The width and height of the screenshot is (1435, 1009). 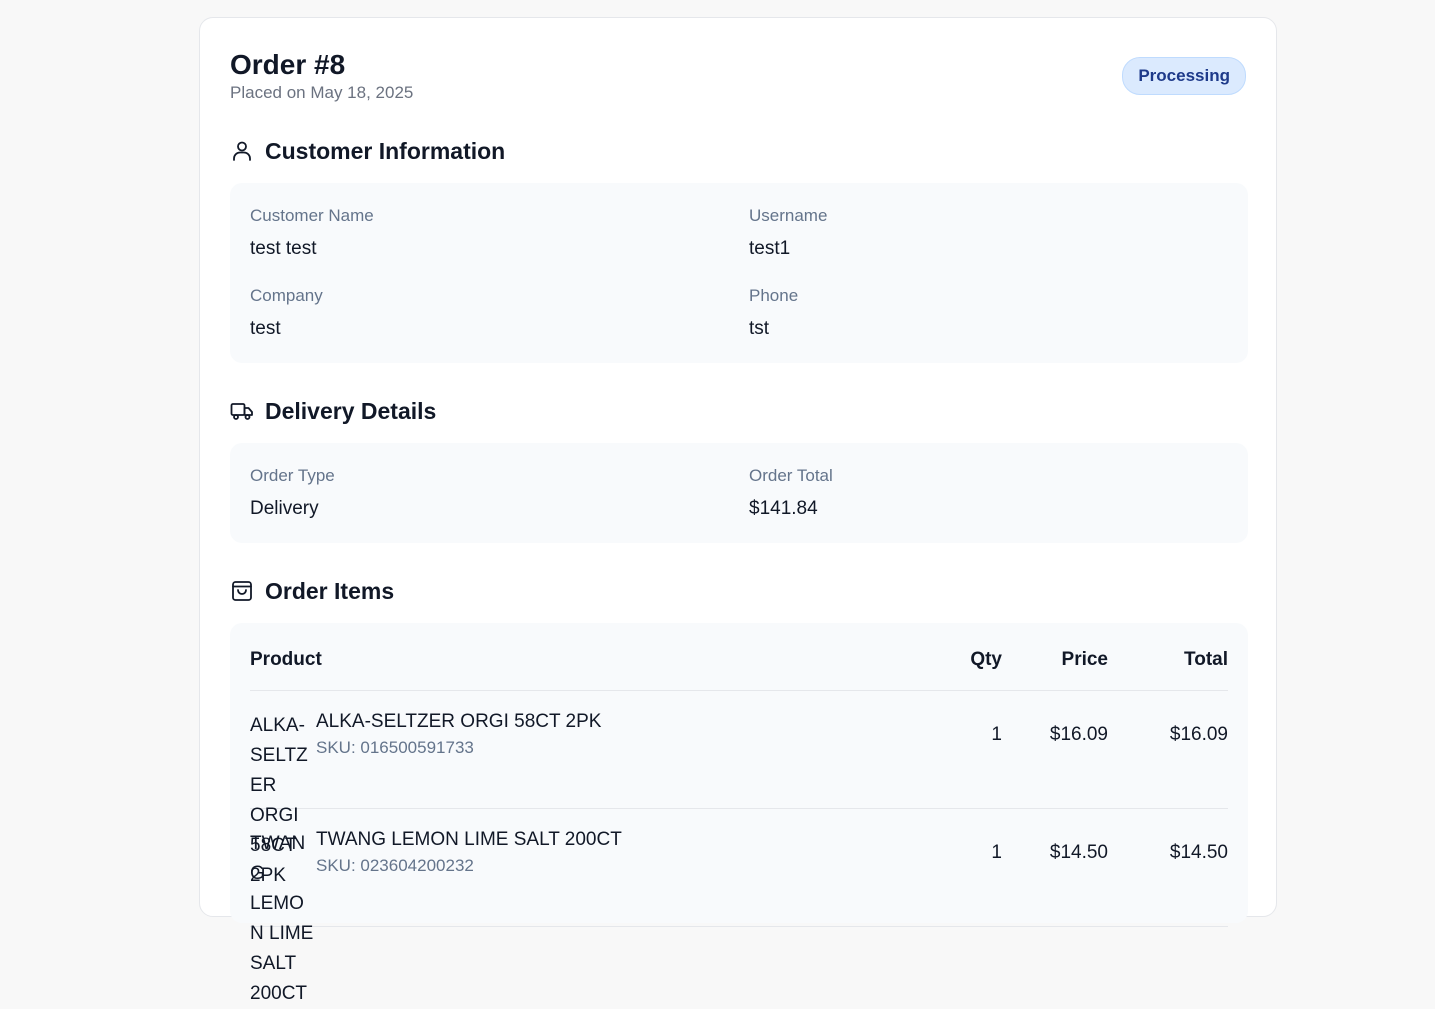 I want to click on field-label: Phone, so click(x=774, y=295).